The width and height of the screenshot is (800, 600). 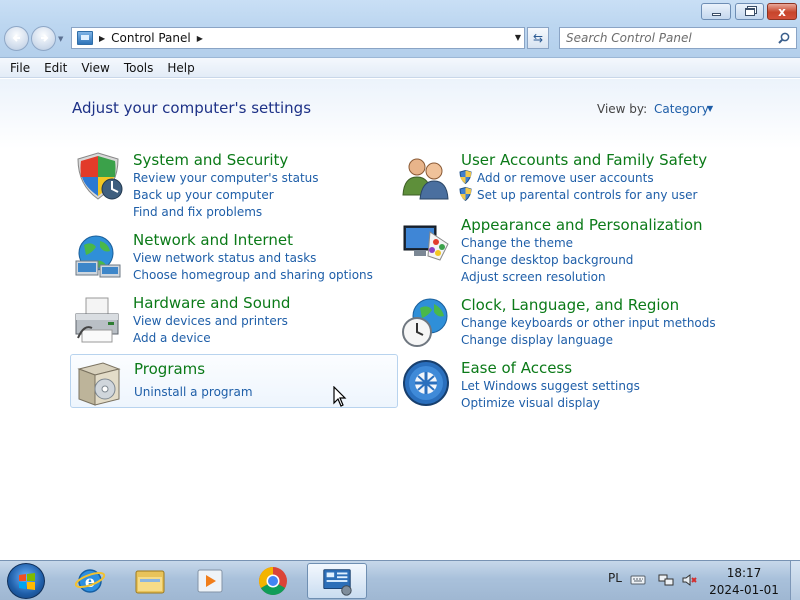 I want to click on page-title: Adjust your computer's settings, so click(x=192, y=108).